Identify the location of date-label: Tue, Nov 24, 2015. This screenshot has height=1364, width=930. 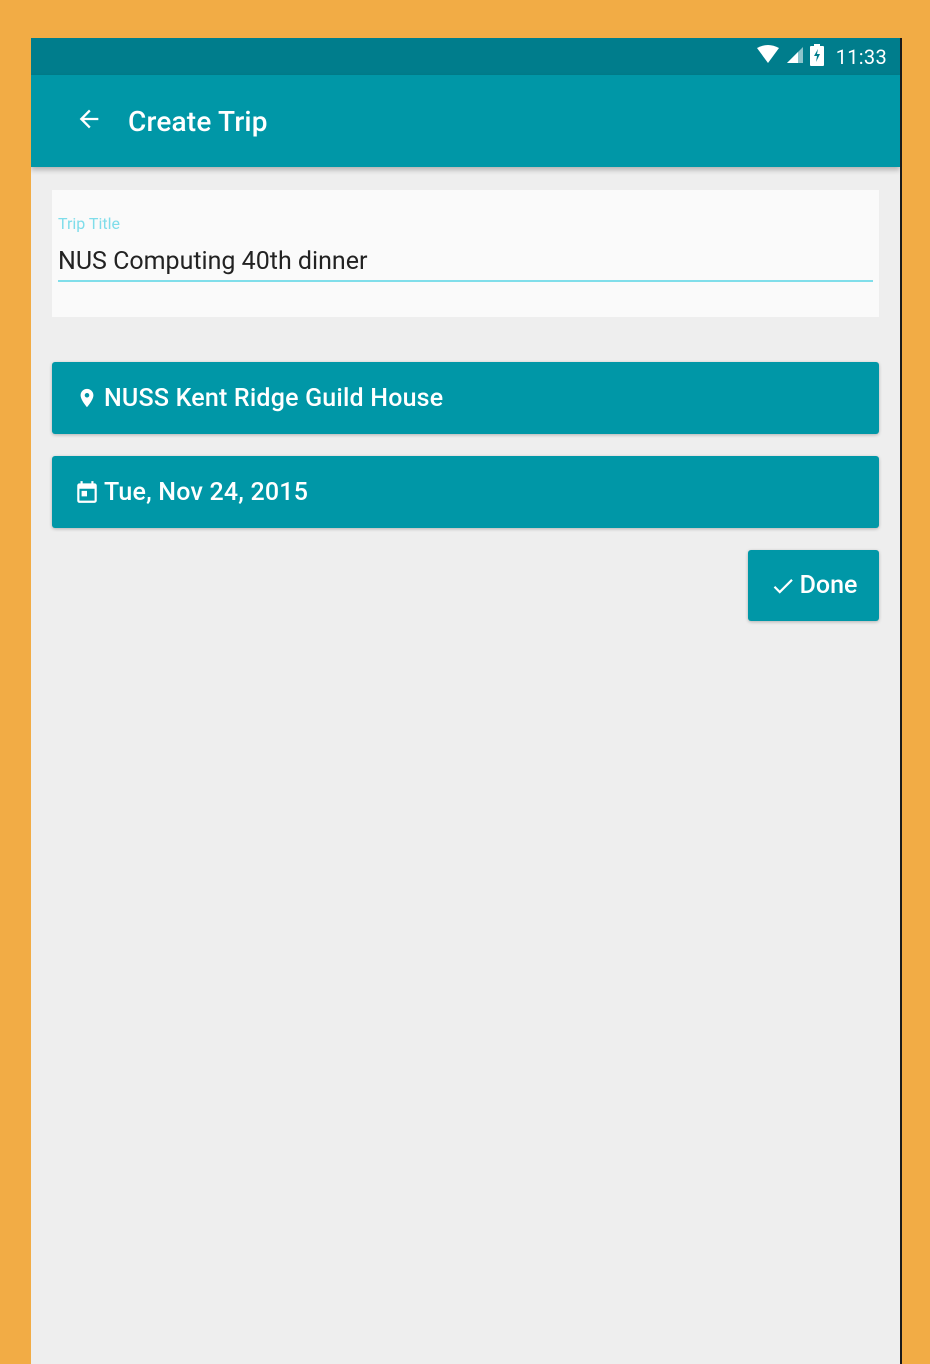
(206, 492).